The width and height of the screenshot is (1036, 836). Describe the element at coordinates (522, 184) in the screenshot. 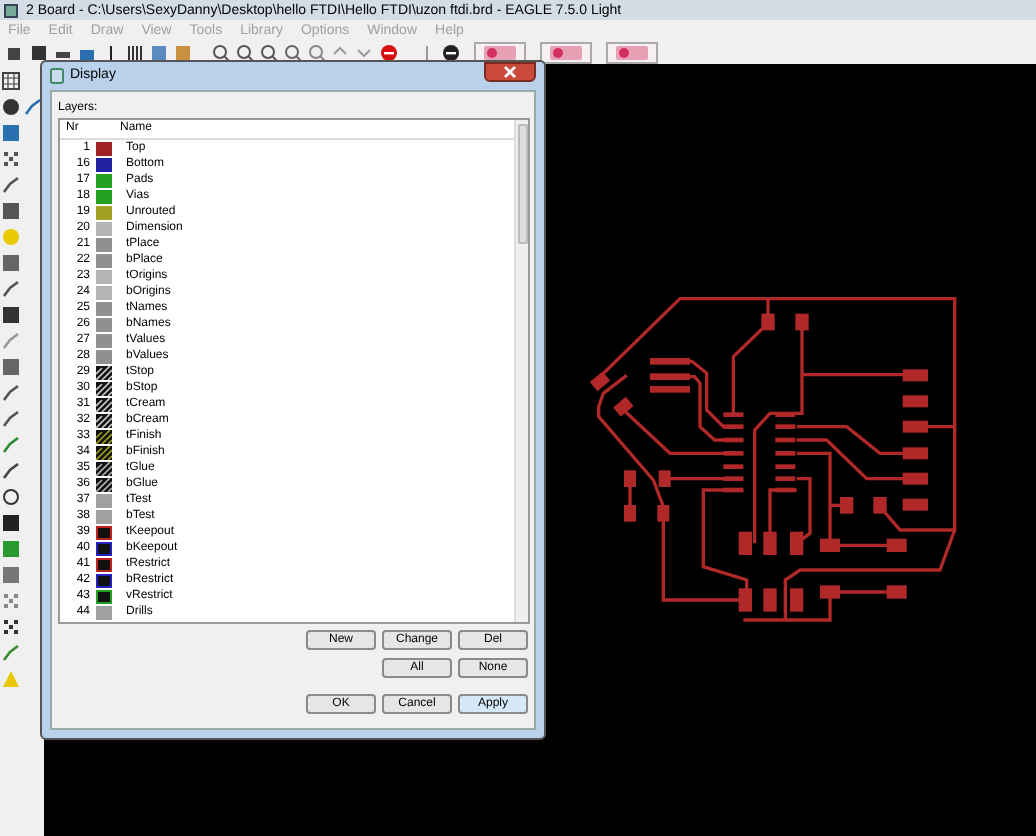

I see `scroll-thumb` at that location.